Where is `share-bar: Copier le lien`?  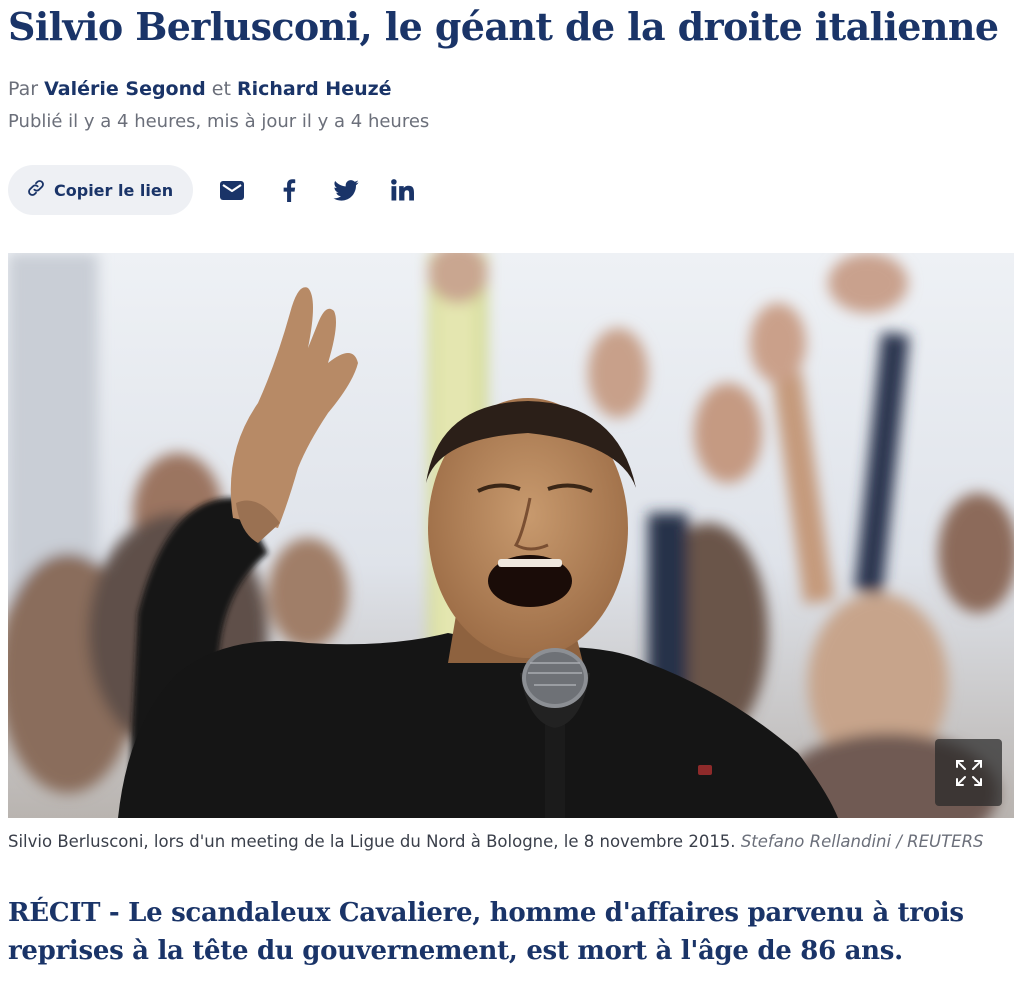
share-bar: Copier le lien is located at coordinates (213, 190).